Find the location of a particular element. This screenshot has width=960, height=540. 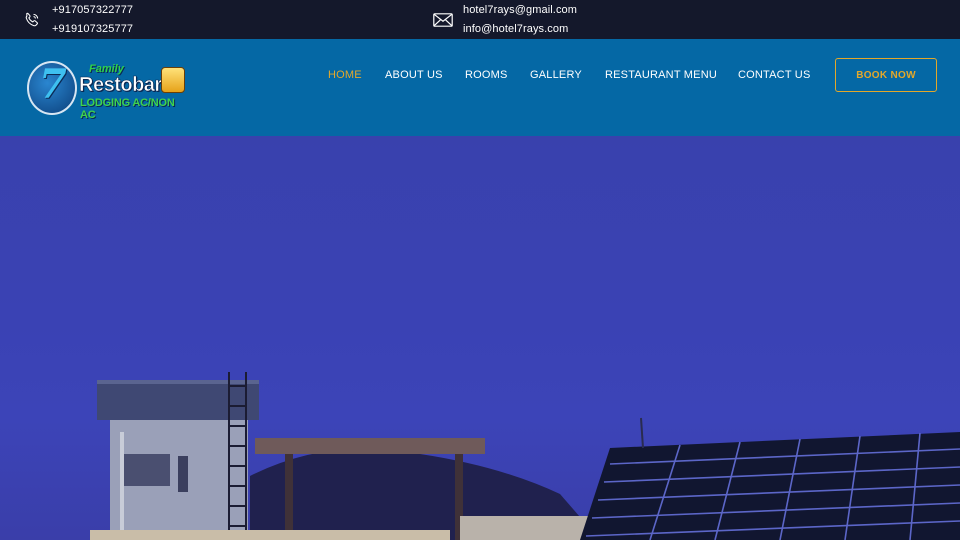

email-secondary: info@hotel7rays.com is located at coordinates (520, 29).